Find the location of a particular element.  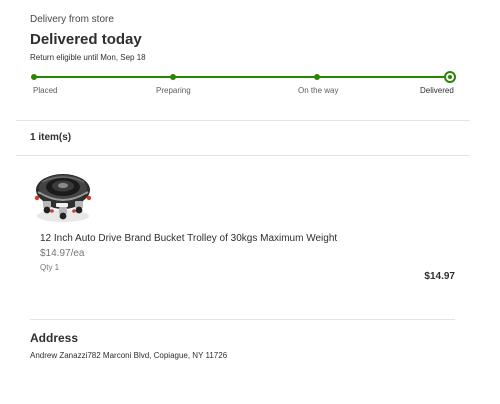

step-dot-placed is located at coordinates (34, 77).